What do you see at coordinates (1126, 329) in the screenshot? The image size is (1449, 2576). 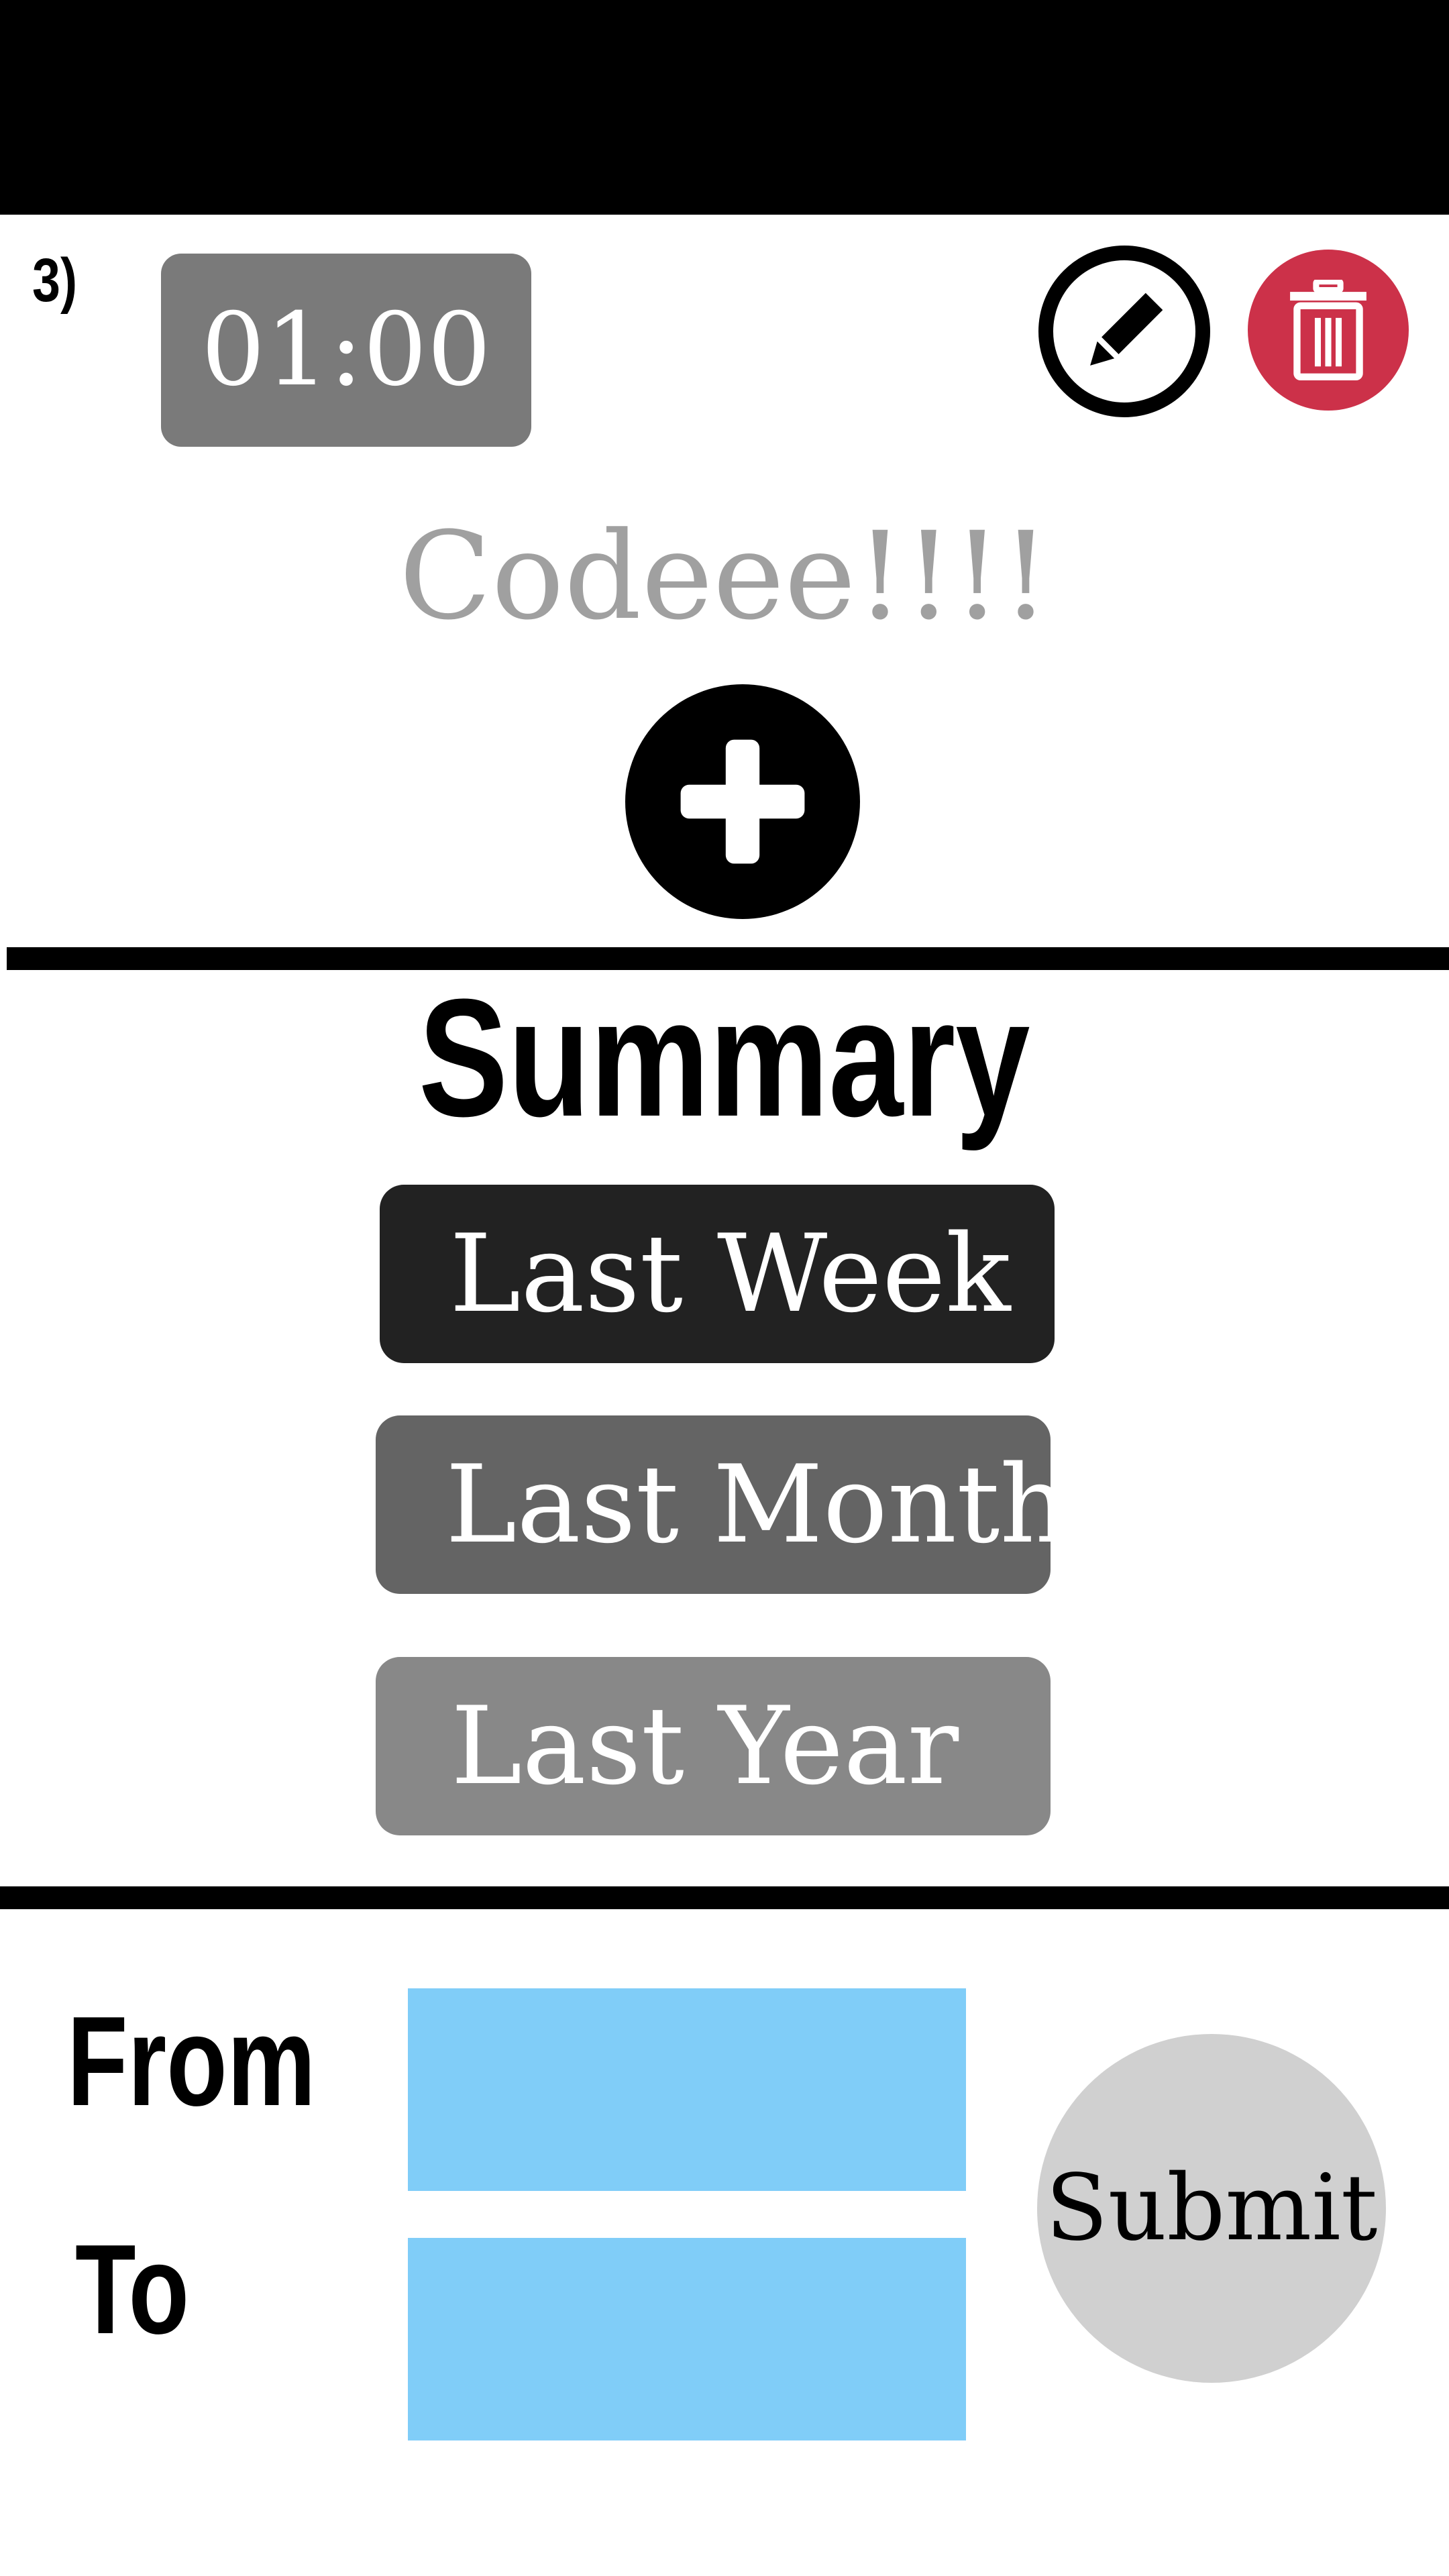 I see `pencil-icon` at bounding box center [1126, 329].